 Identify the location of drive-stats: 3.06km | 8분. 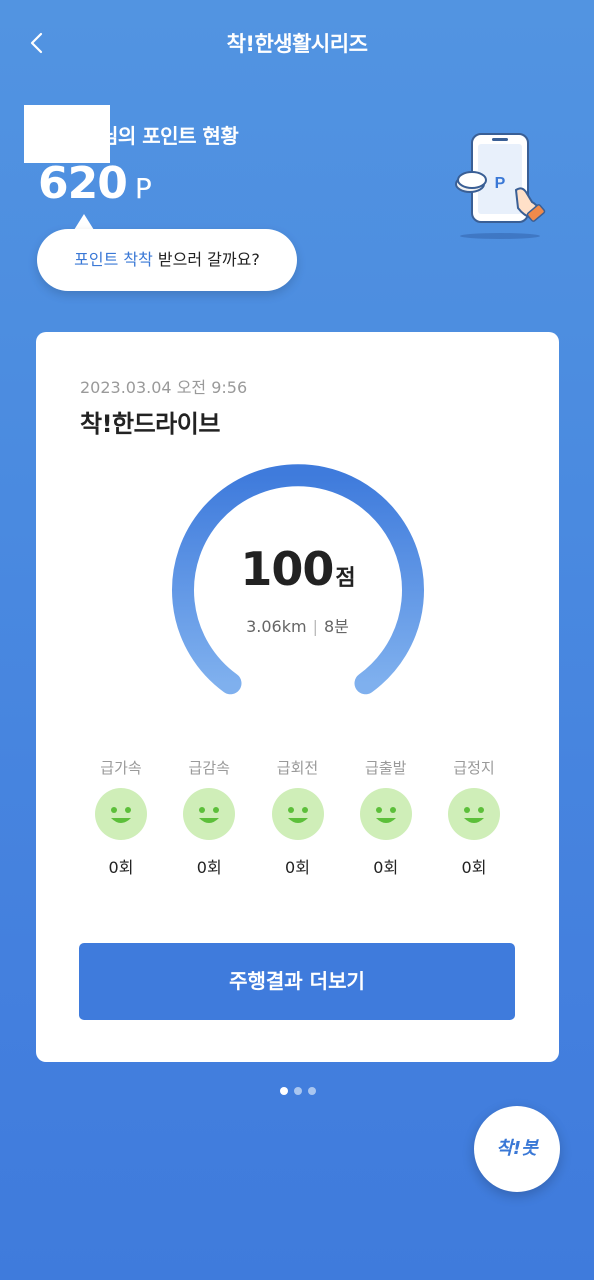
(297, 625).